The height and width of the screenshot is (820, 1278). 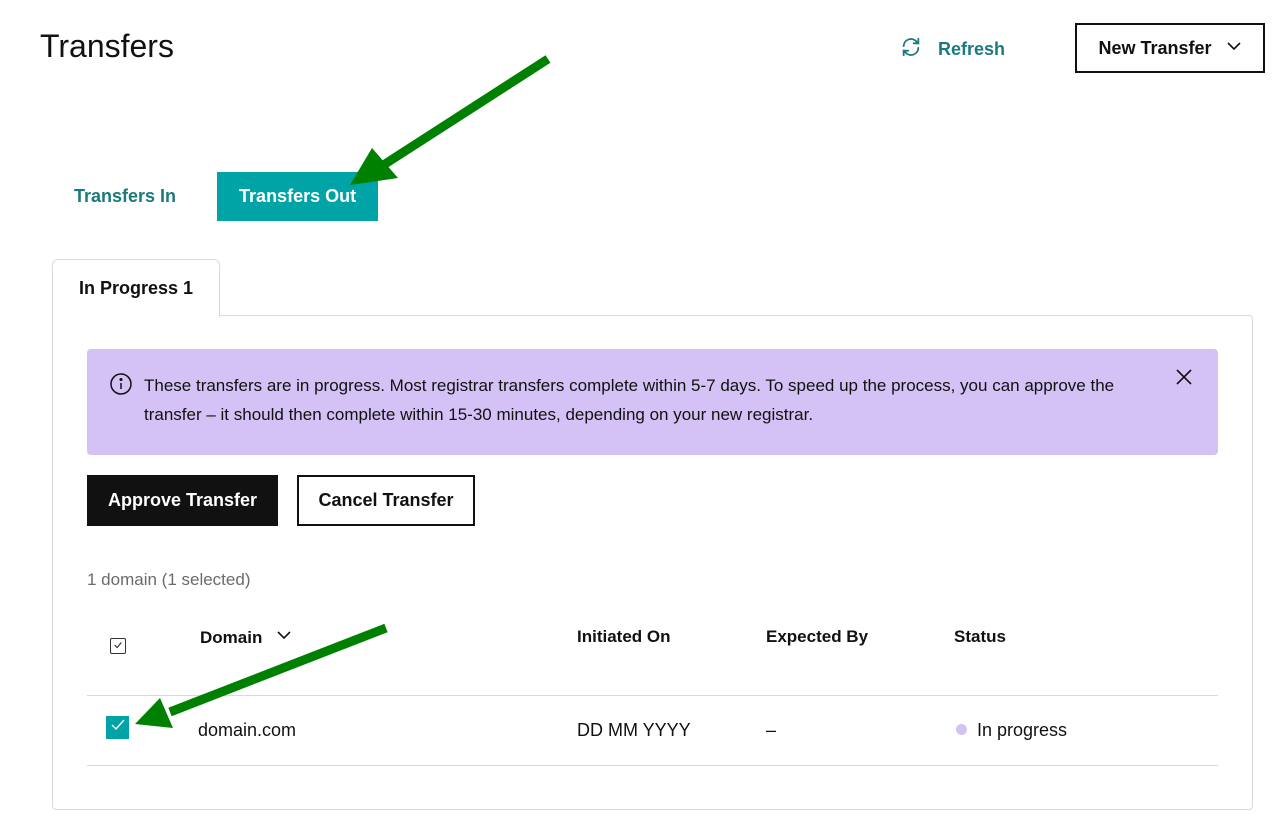 I want to click on expected-by-cell: –, so click(x=771, y=730).